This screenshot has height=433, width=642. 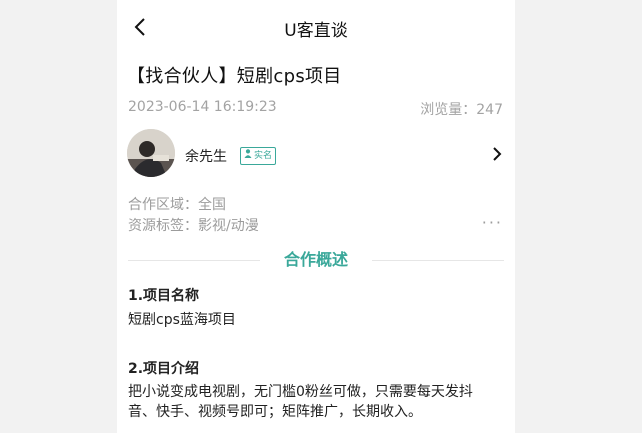 What do you see at coordinates (492, 222) in the screenshot?
I see `more-button: ···` at bounding box center [492, 222].